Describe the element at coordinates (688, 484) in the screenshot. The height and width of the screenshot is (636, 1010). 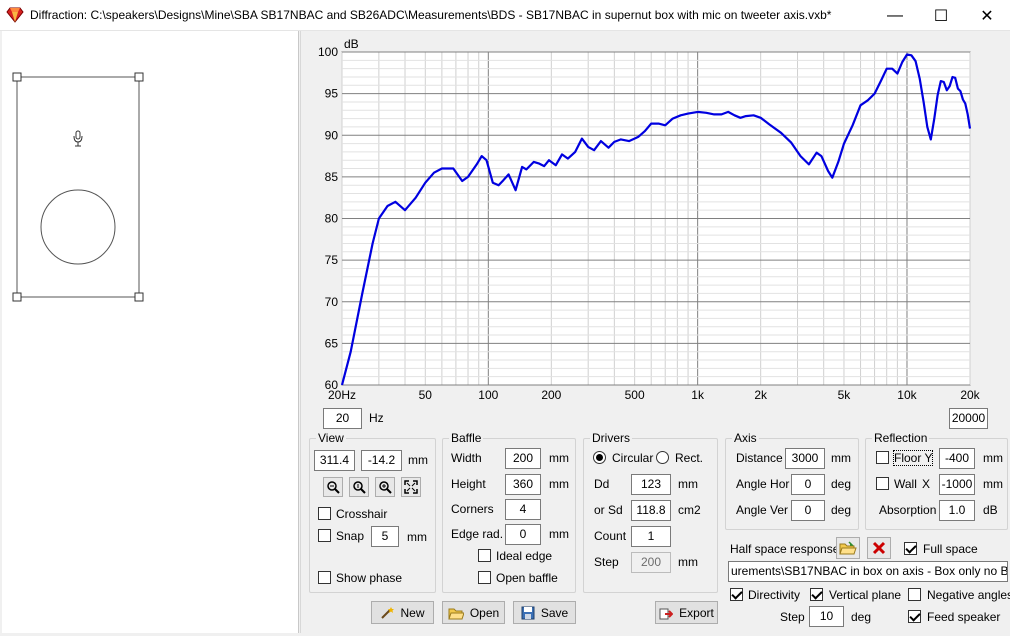
I see `dd-unit-label: mm` at that location.